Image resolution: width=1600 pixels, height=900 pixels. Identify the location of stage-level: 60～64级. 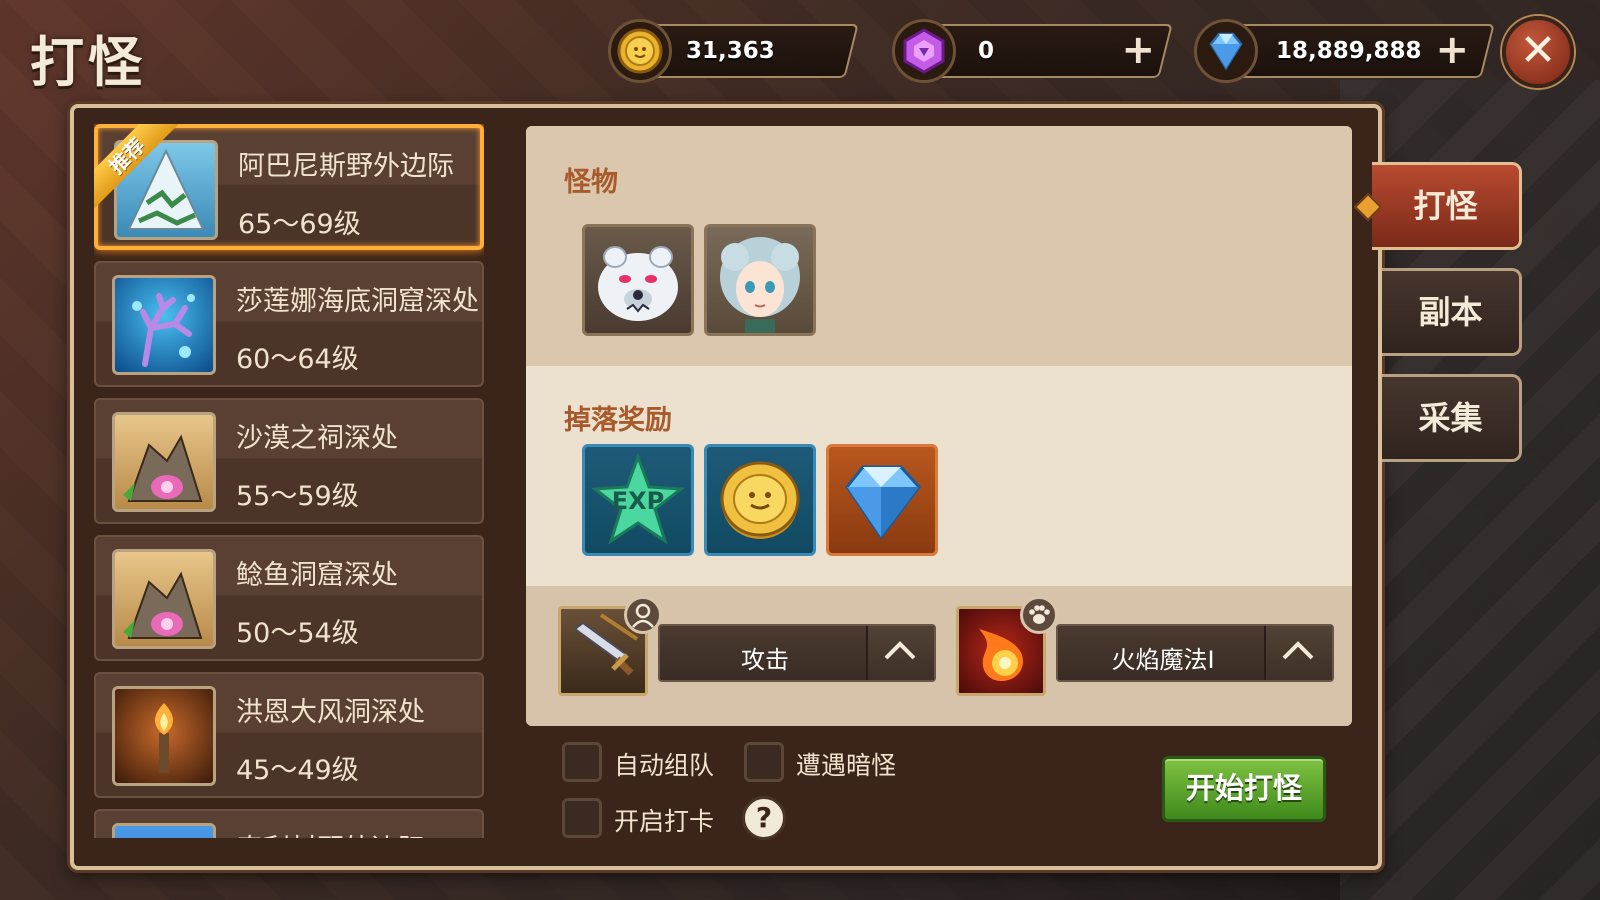
(297, 359).